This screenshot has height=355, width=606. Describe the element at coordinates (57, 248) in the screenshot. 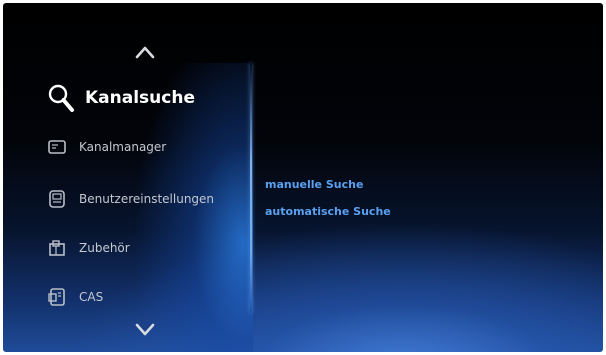

I see `accessories-icon` at that location.